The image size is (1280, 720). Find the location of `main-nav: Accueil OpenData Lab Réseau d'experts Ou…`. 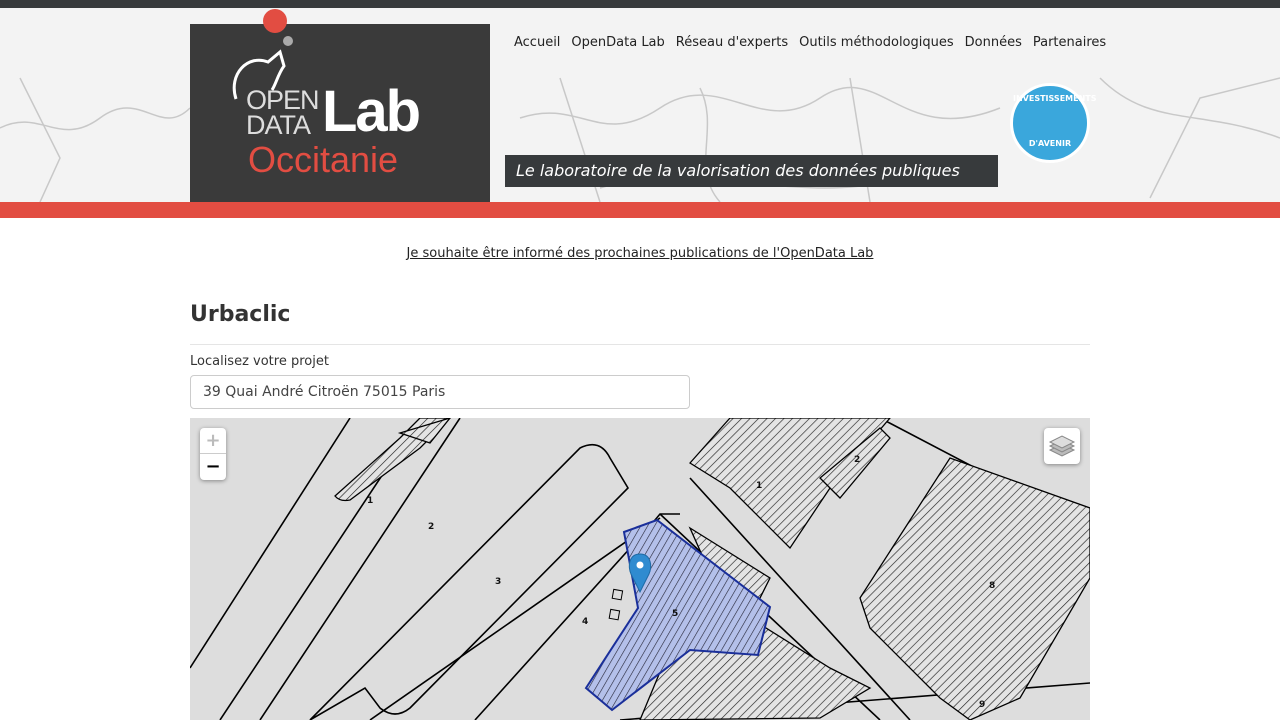

main-nav: Accueil OpenData Lab Réseau d'experts Ou… is located at coordinates (810, 42).